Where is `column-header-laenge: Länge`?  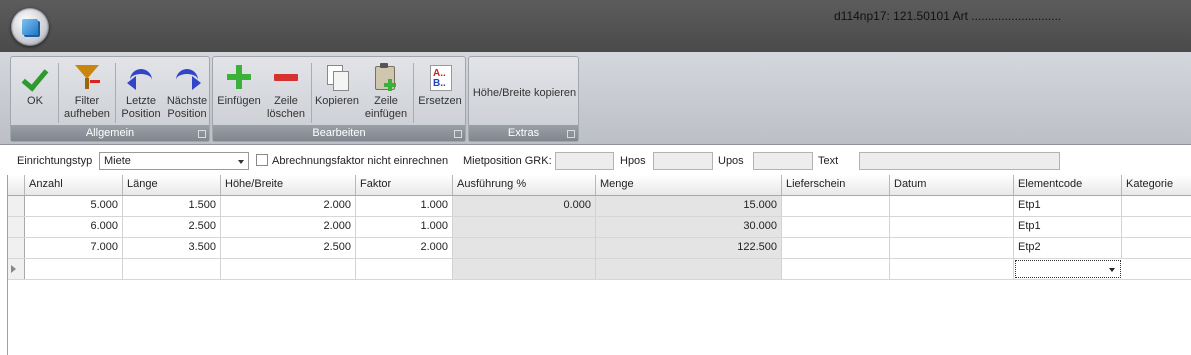
column-header-laenge: Länge is located at coordinates (172, 185).